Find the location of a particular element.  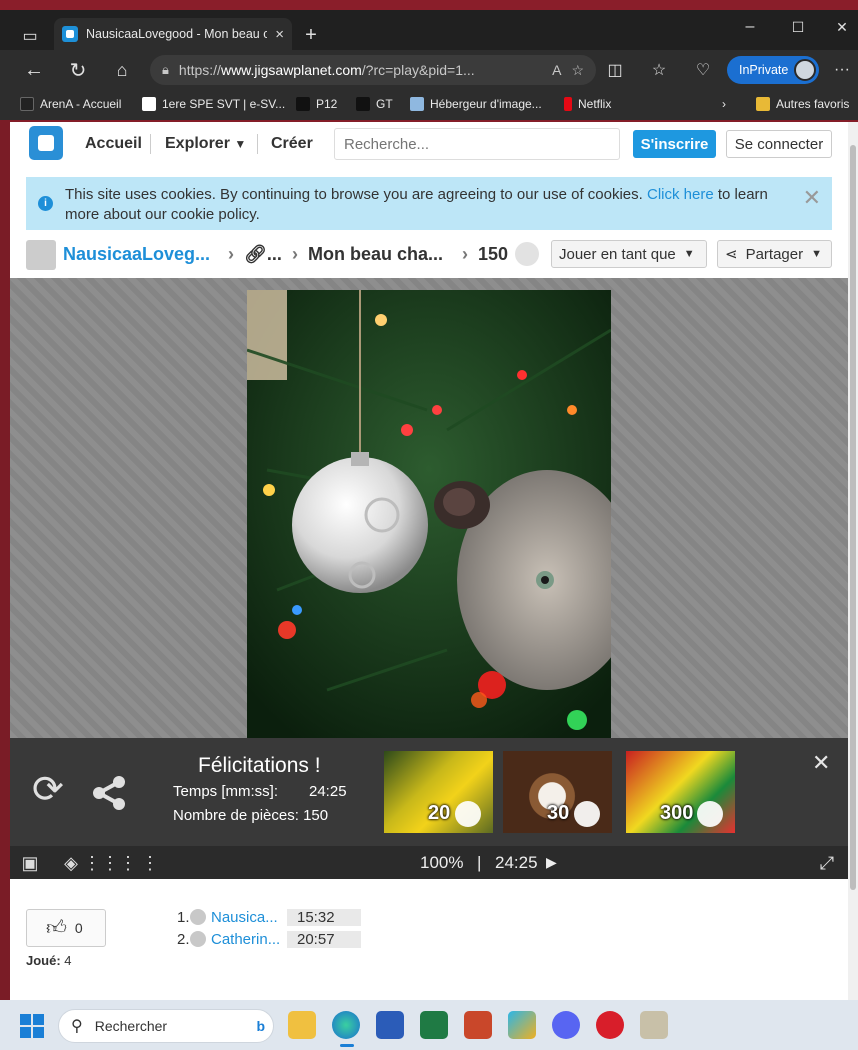

suggested-puzzle-coffee: 30 is located at coordinates (557, 792).